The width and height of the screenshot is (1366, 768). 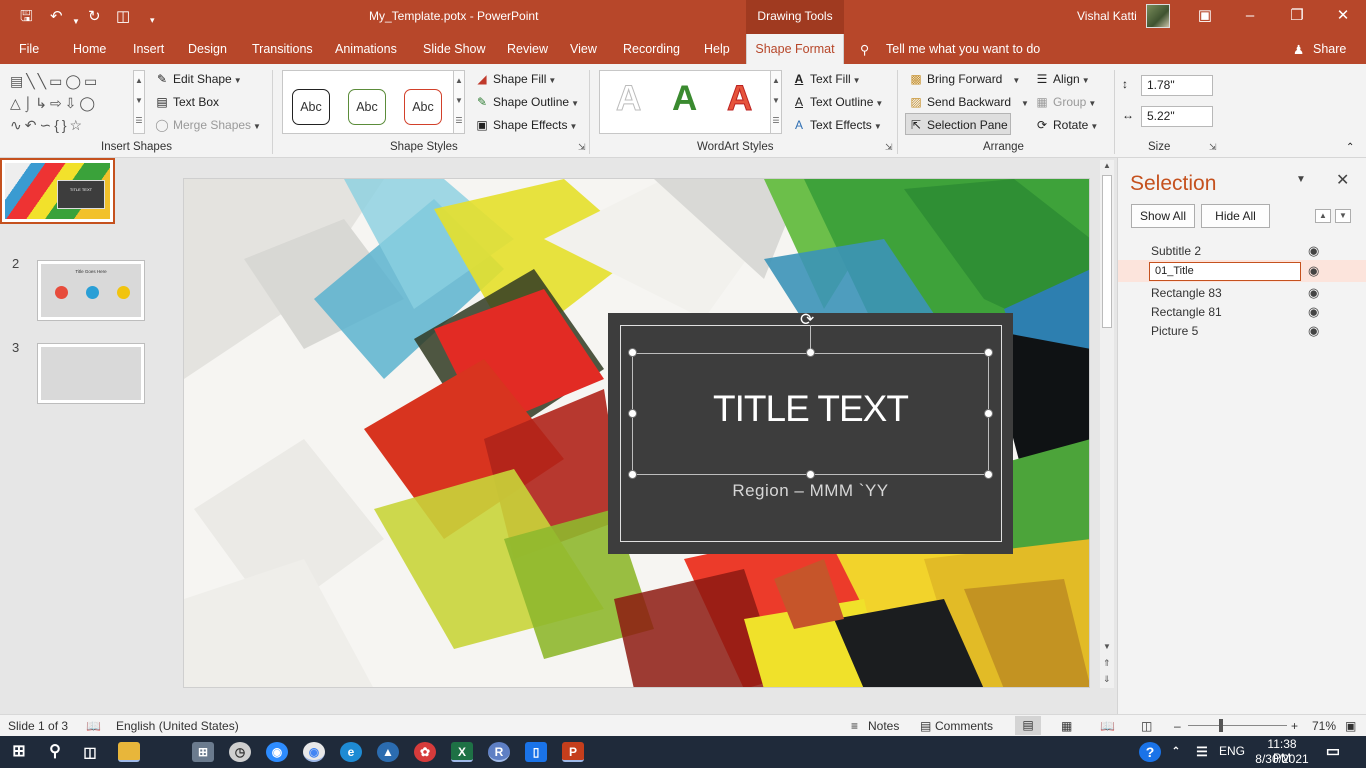 What do you see at coordinates (1342, 180) in the screenshot?
I see `close-pane-icon: ✕` at bounding box center [1342, 180].